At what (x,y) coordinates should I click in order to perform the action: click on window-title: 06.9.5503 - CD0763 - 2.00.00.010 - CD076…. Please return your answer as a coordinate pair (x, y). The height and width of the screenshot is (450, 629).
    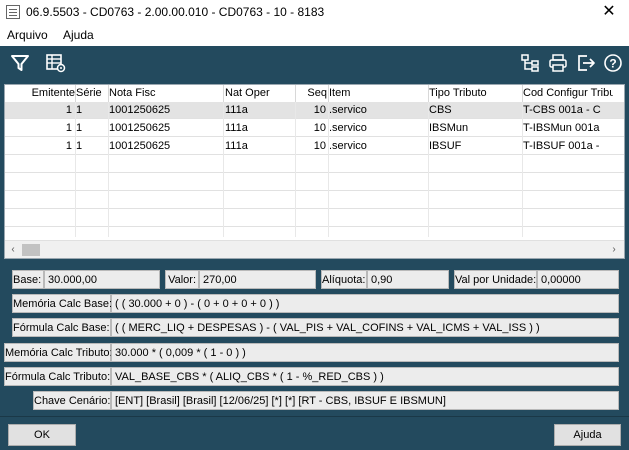
    Looking at the image, I should click on (175, 12).